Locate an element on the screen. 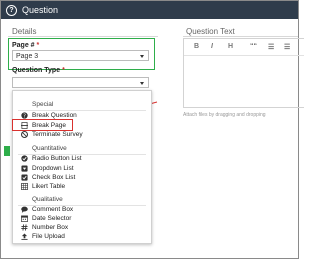  question-mark-icon: ? is located at coordinates (24, 115).